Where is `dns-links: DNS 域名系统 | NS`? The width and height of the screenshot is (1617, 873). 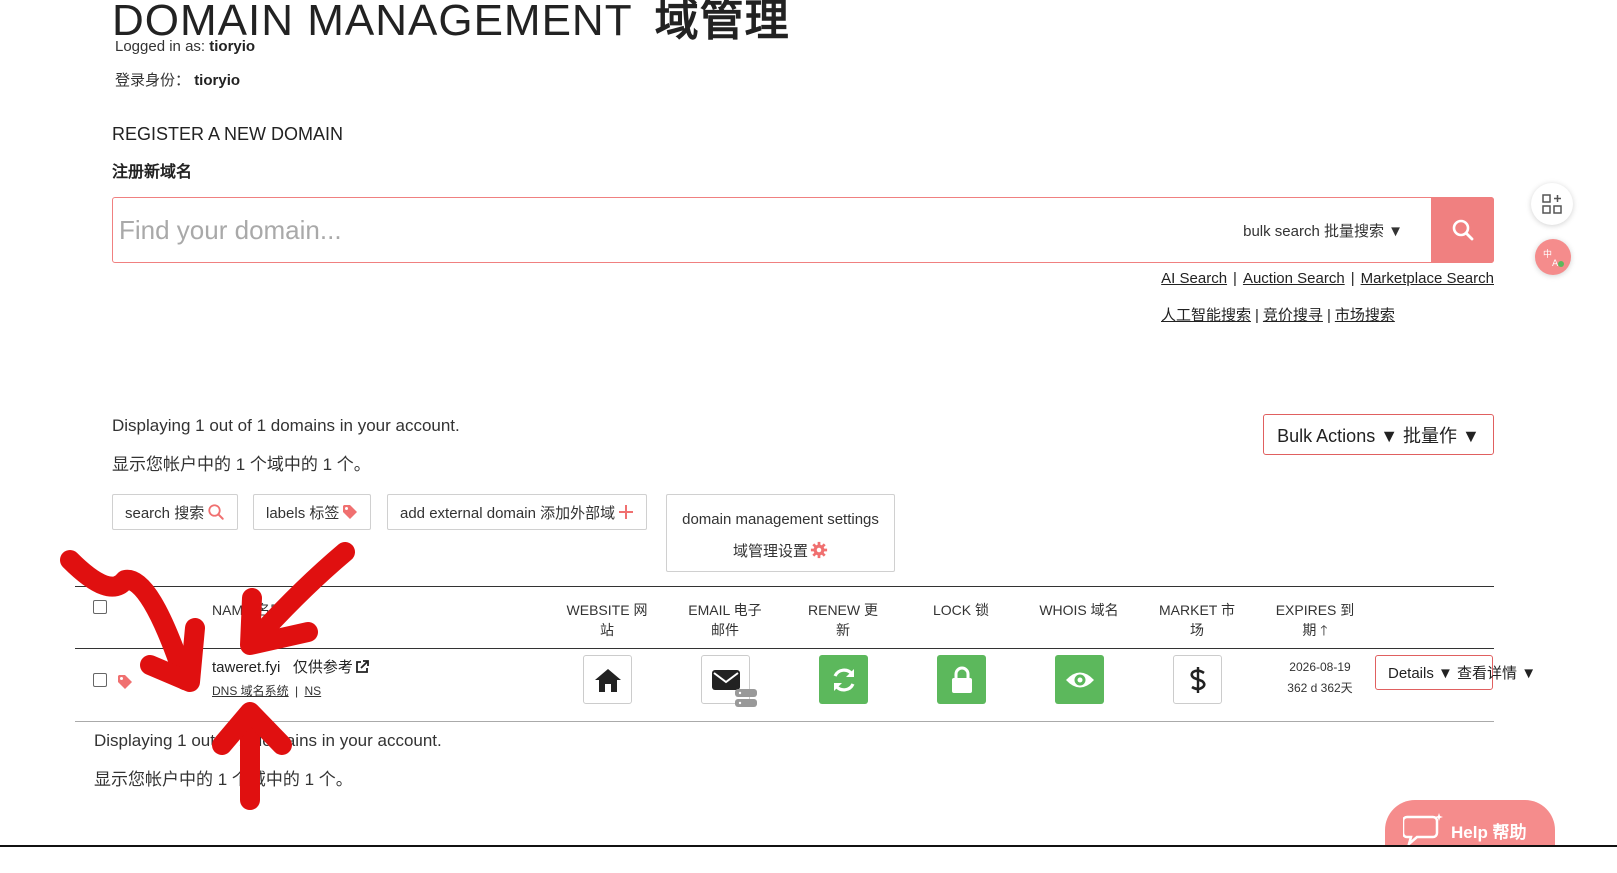
dns-links: DNS 域名系统 | NS is located at coordinates (266, 690).